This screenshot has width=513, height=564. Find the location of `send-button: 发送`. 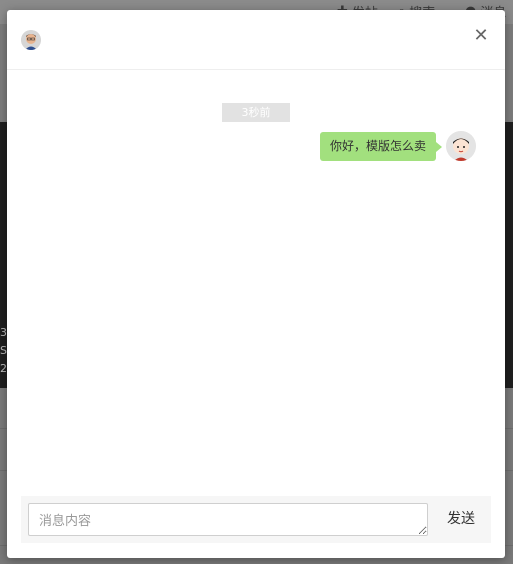

send-button: 发送 is located at coordinates (461, 519).